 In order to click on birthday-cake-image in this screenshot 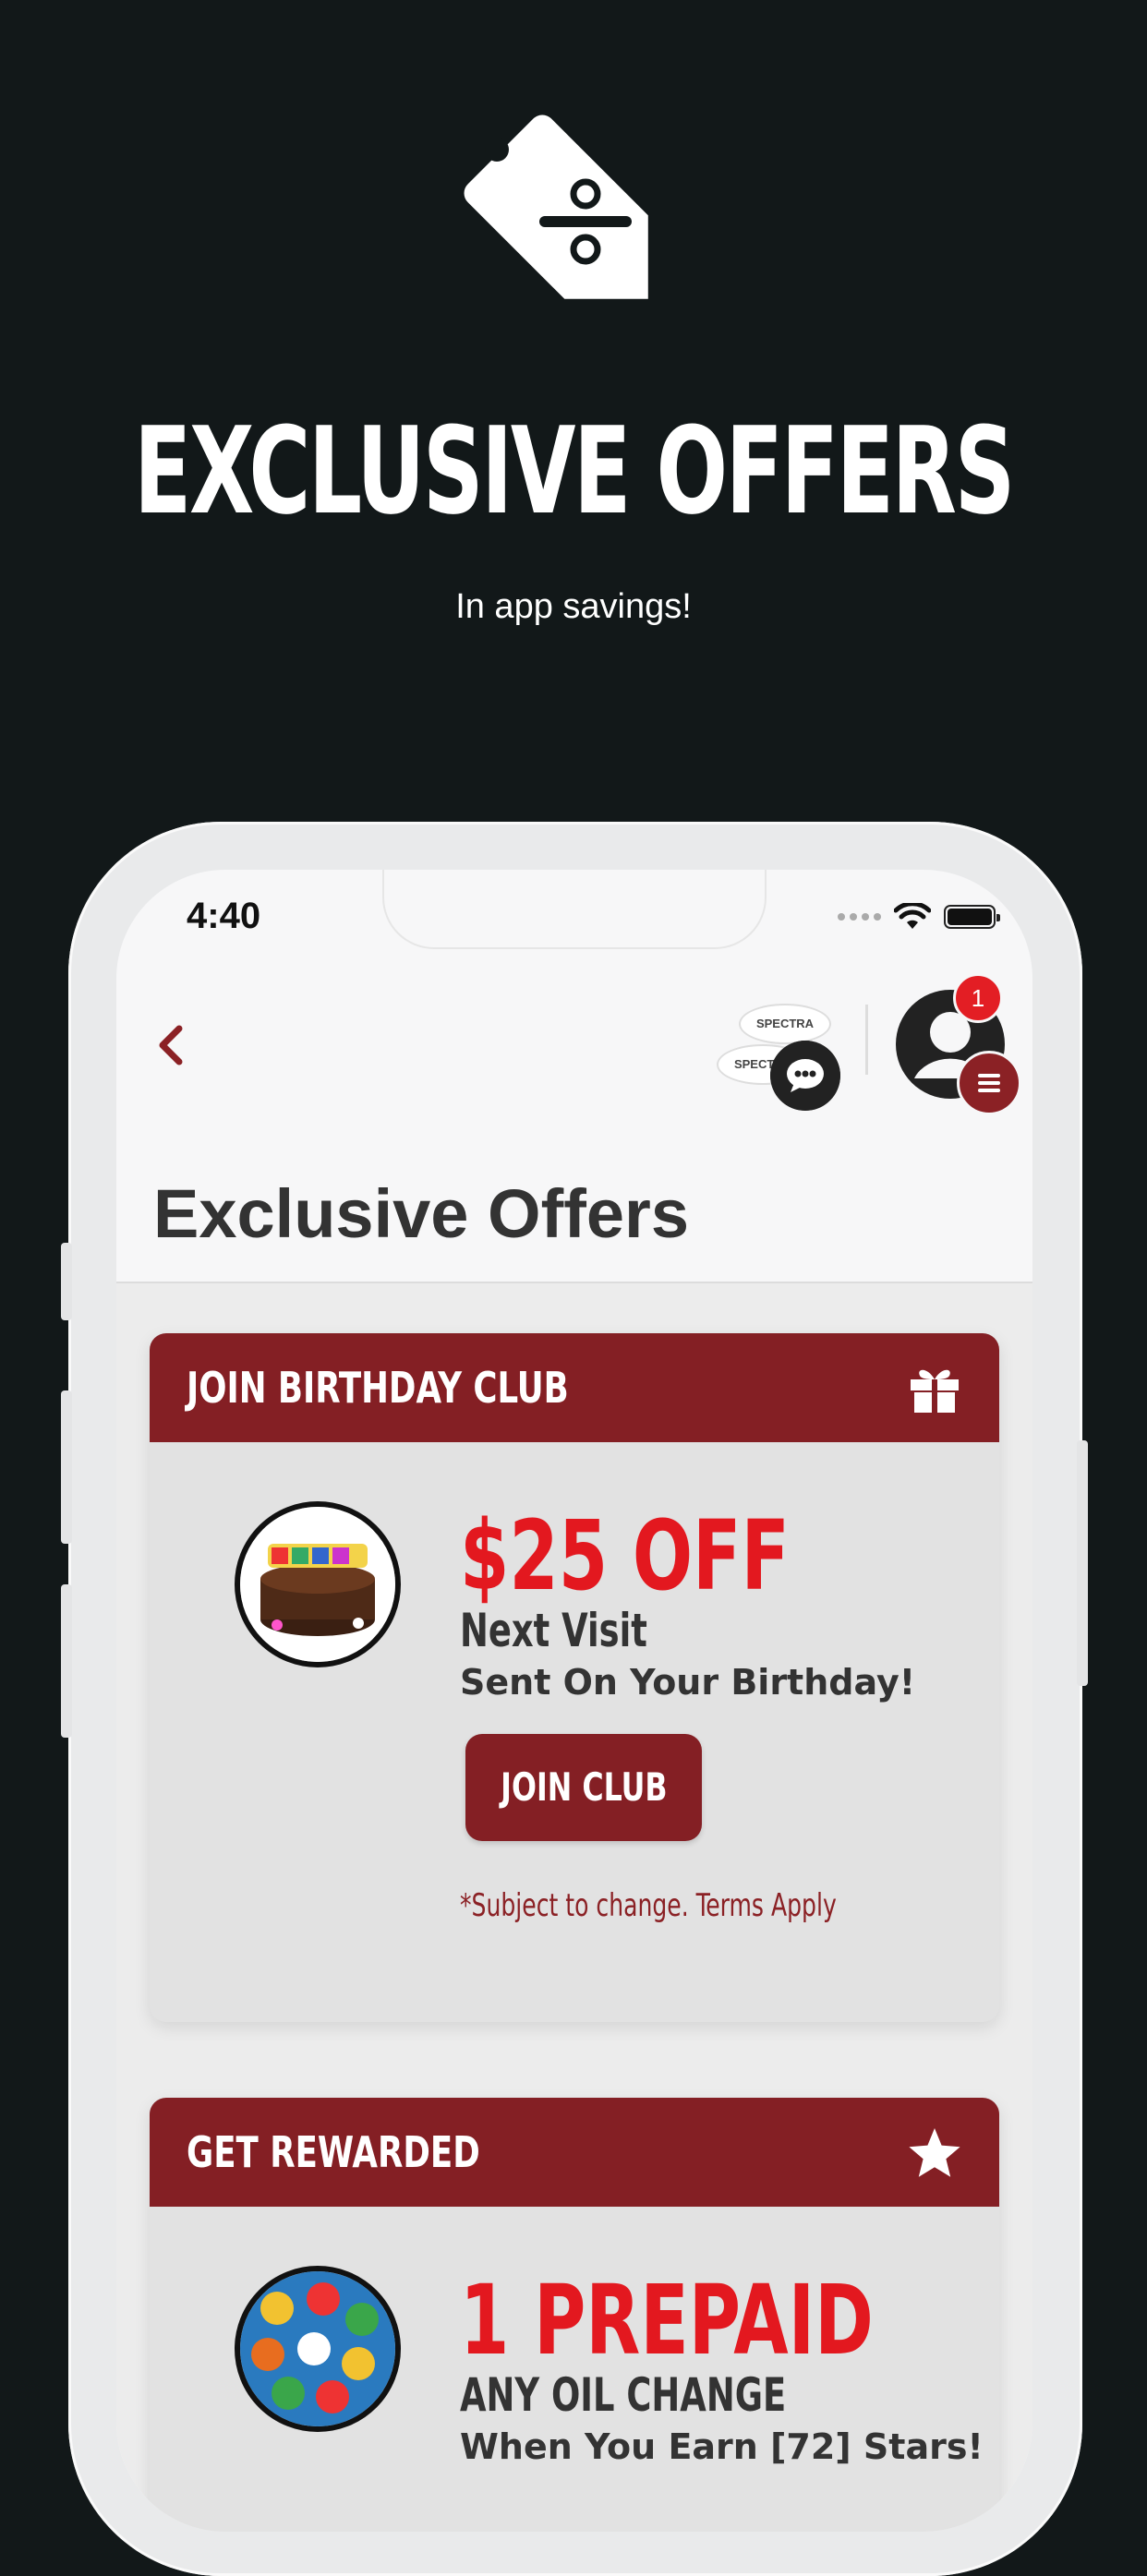, I will do `click(318, 1584)`.